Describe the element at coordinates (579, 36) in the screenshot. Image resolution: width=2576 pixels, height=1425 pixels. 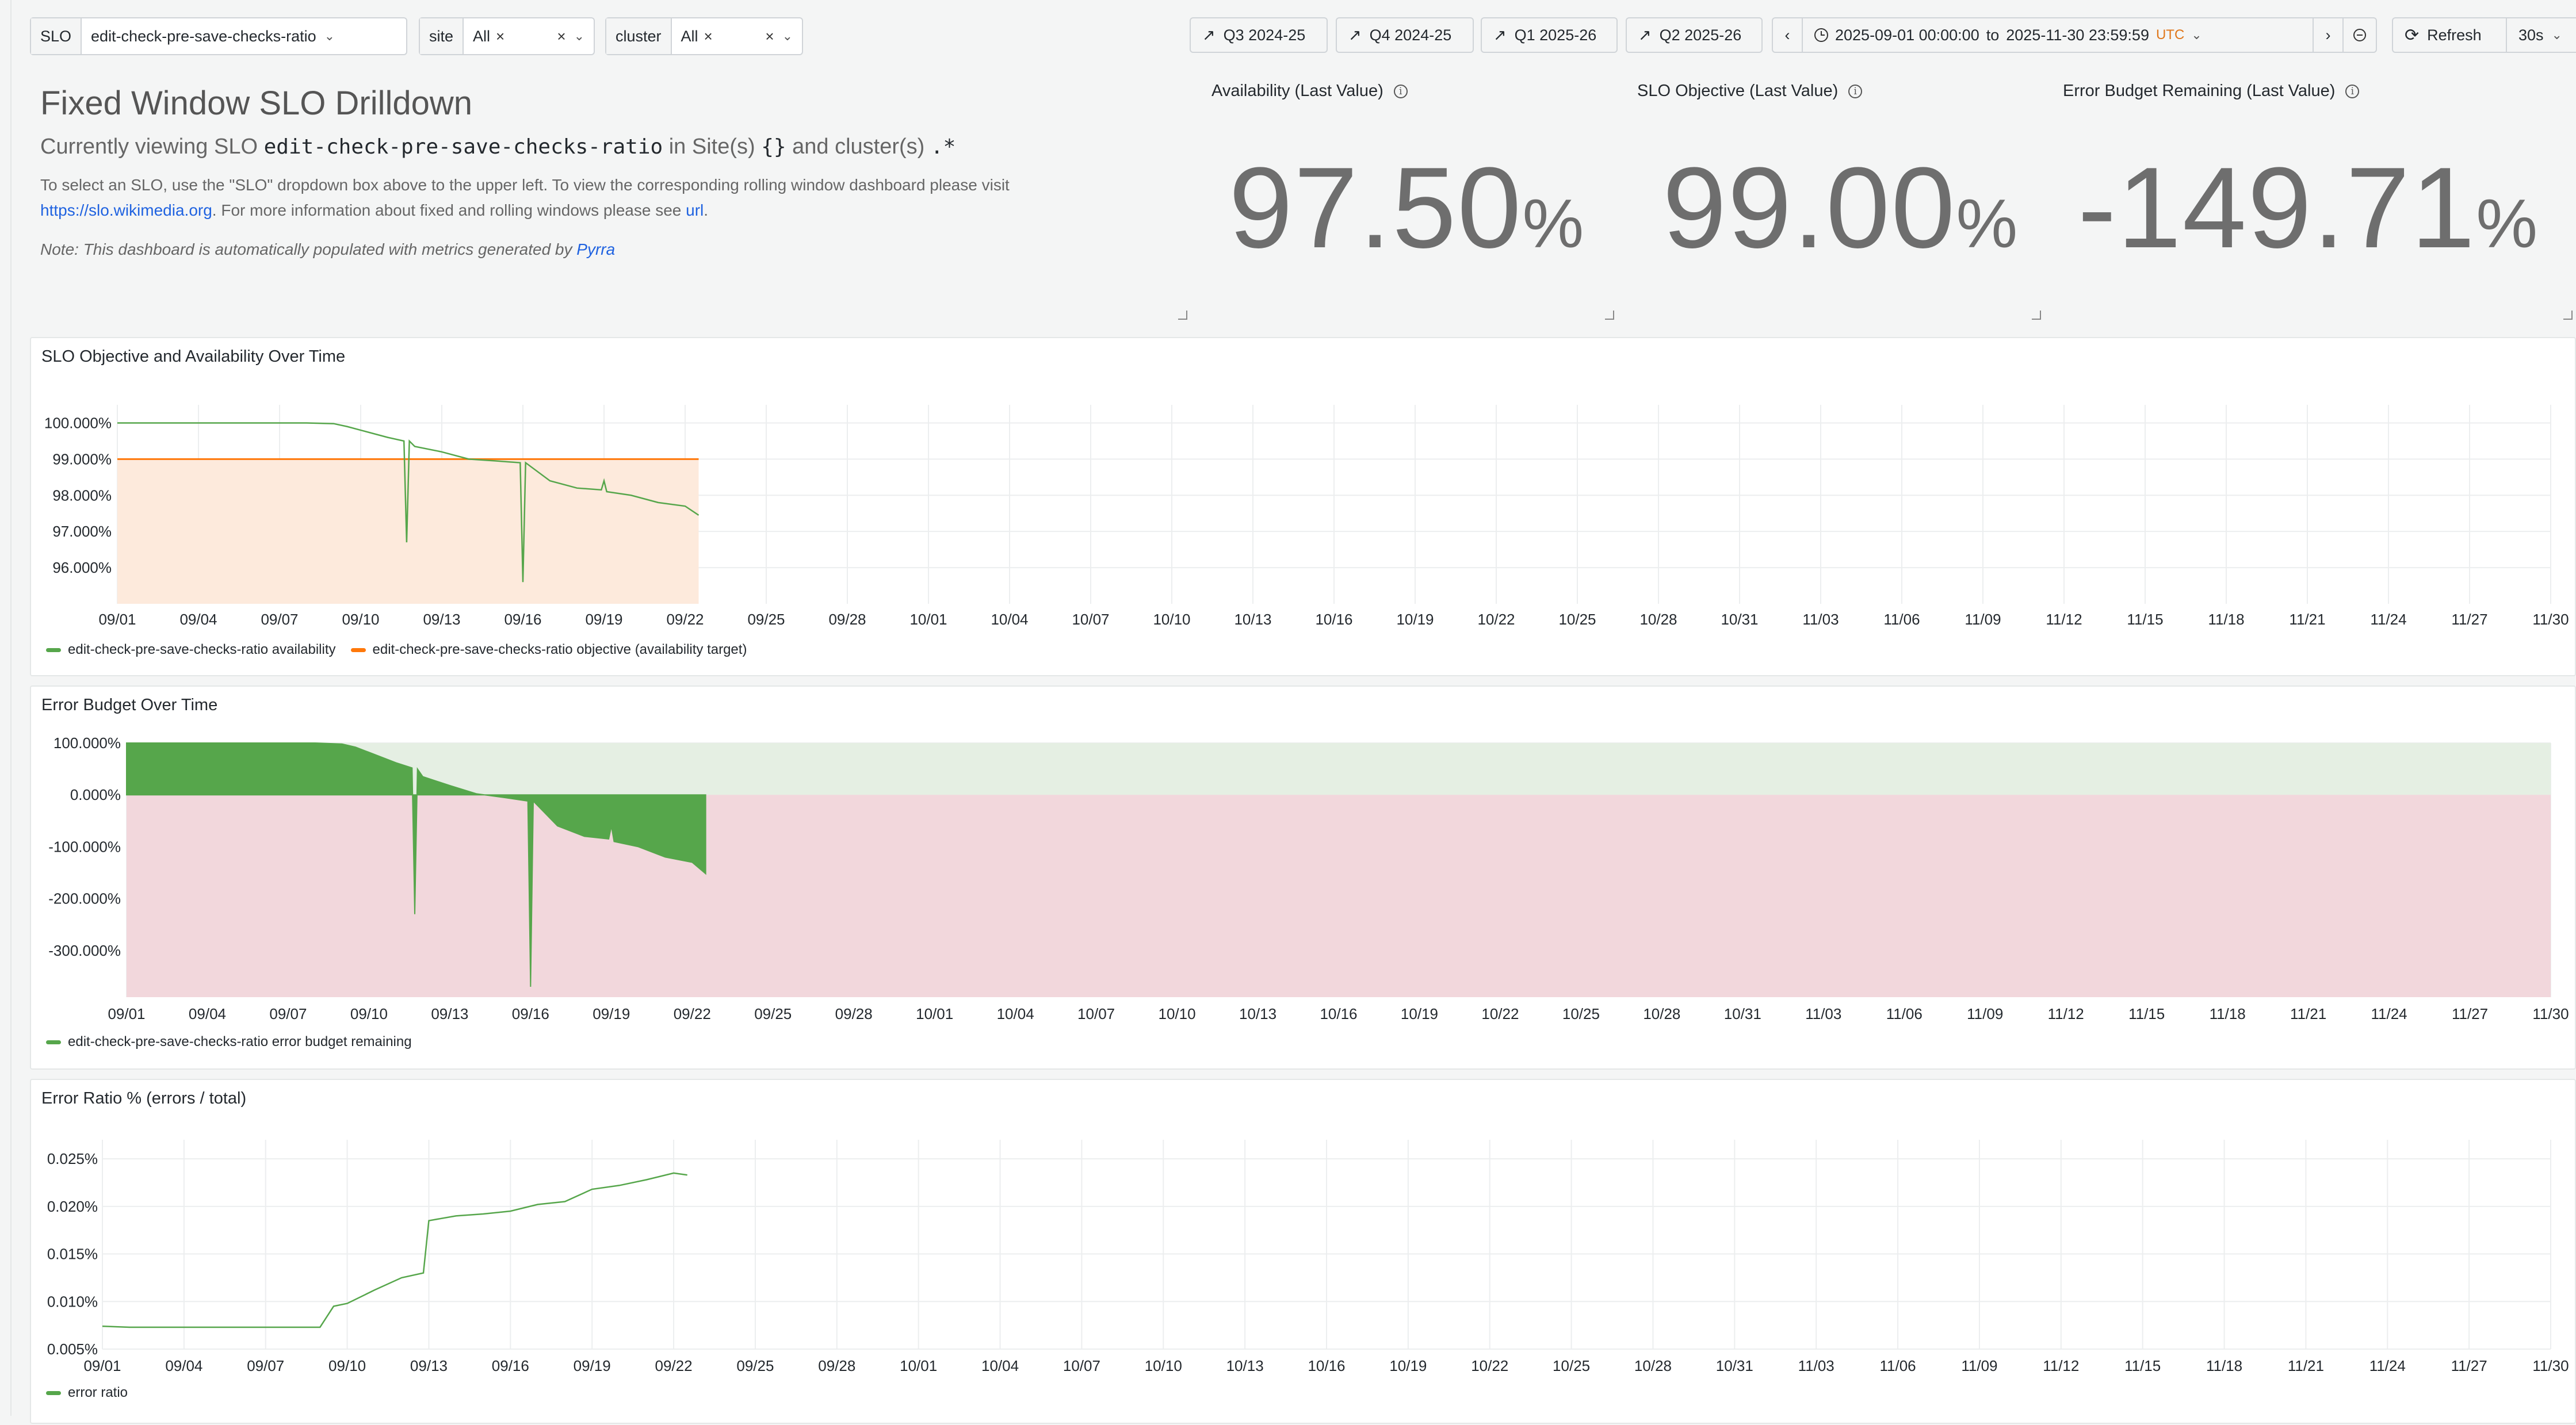
I see `chevron-down-icon: ⌄` at that location.